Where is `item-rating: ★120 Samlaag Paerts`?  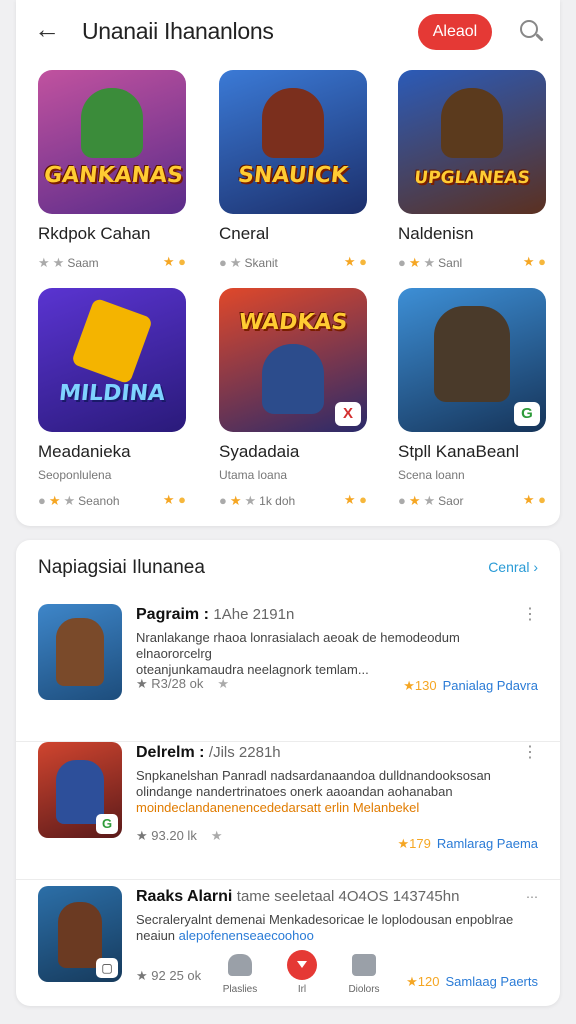
item-rating: ★120 Samlaag Paerts is located at coordinates (472, 981).